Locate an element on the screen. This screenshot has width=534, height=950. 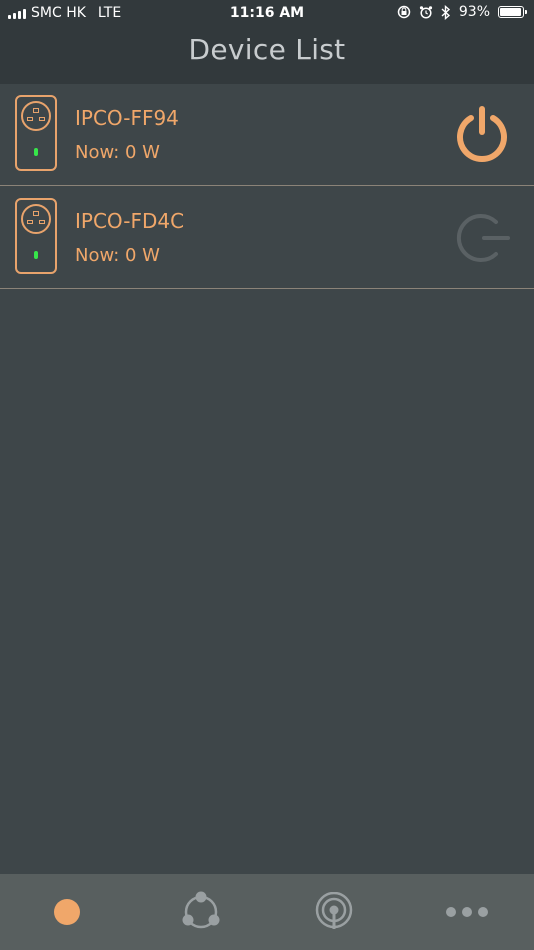
device-row: IPCO-FD4C Now: 0 W is located at coordinates (267, 238).